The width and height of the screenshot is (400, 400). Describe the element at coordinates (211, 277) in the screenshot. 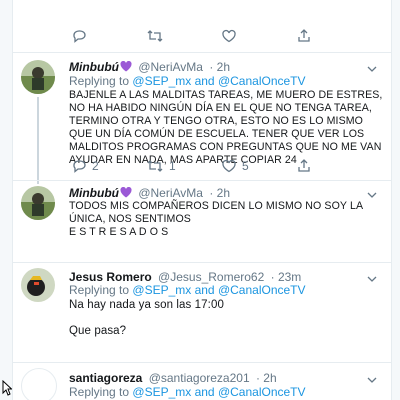

I see `user-handle: @Jesus_Romero62` at that location.